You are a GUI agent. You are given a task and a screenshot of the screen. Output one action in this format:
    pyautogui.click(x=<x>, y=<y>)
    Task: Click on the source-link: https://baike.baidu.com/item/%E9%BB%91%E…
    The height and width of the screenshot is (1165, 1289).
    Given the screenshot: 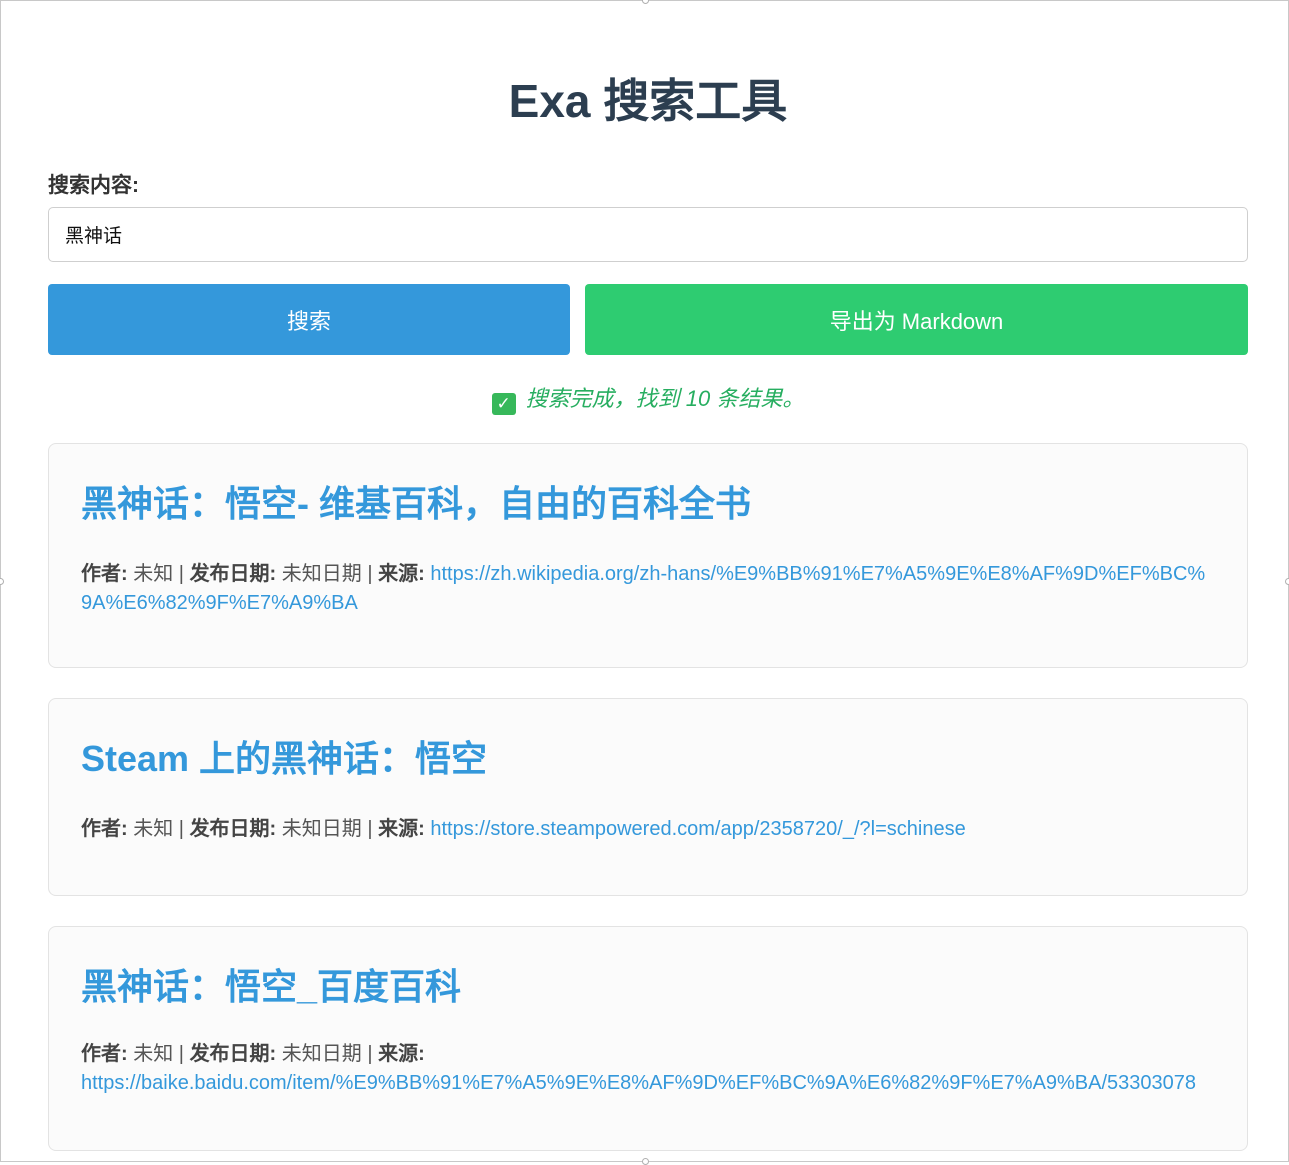 What is the action you would take?
    pyautogui.click(x=638, y=1083)
    